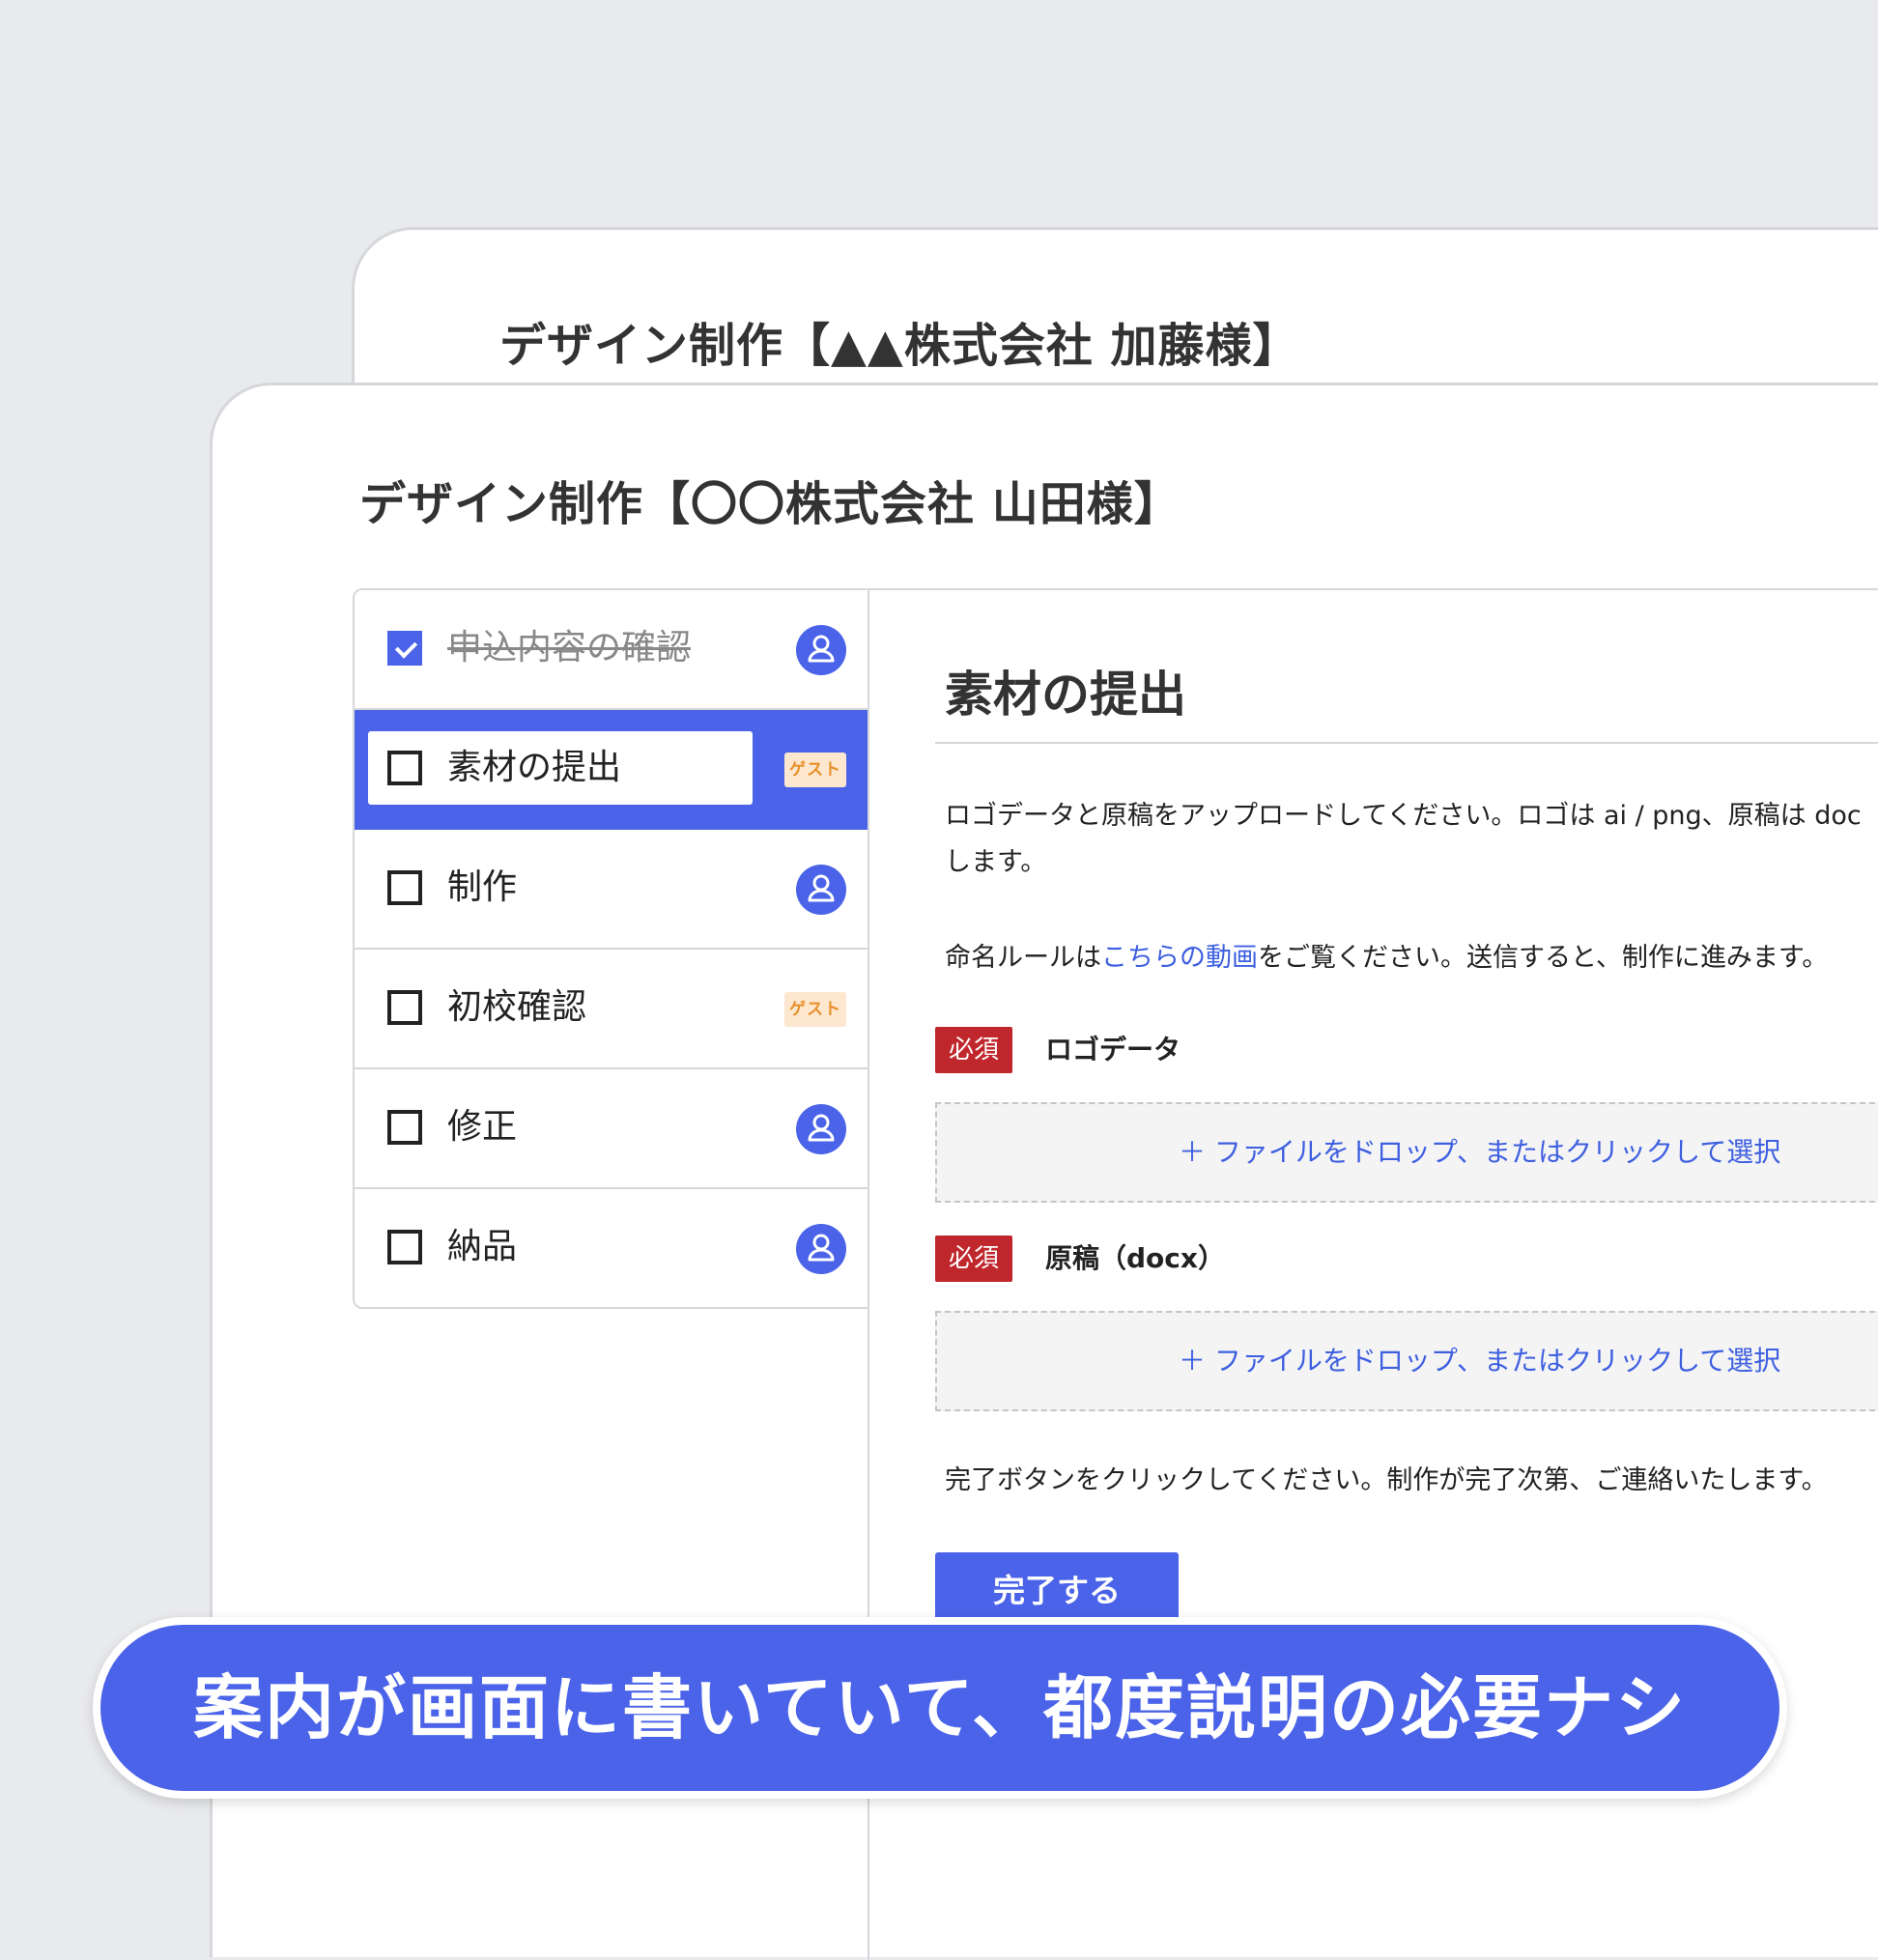 The image size is (1878, 1960). What do you see at coordinates (404, 648) in the screenshot?
I see `checkbox-checked-icon` at bounding box center [404, 648].